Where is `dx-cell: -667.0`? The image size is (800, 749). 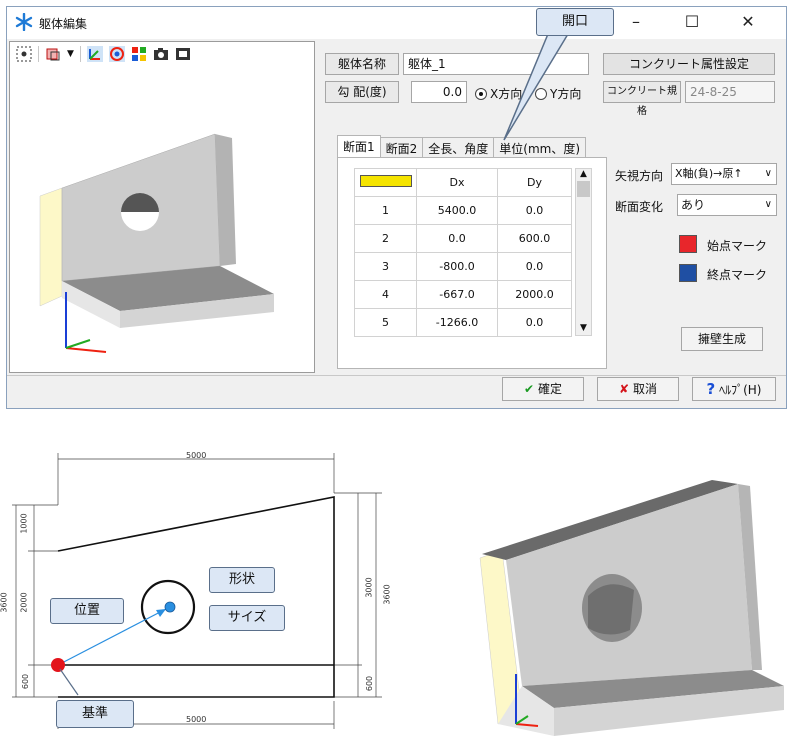 dx-cell: -667.0 is located at coordinates (457, 294).